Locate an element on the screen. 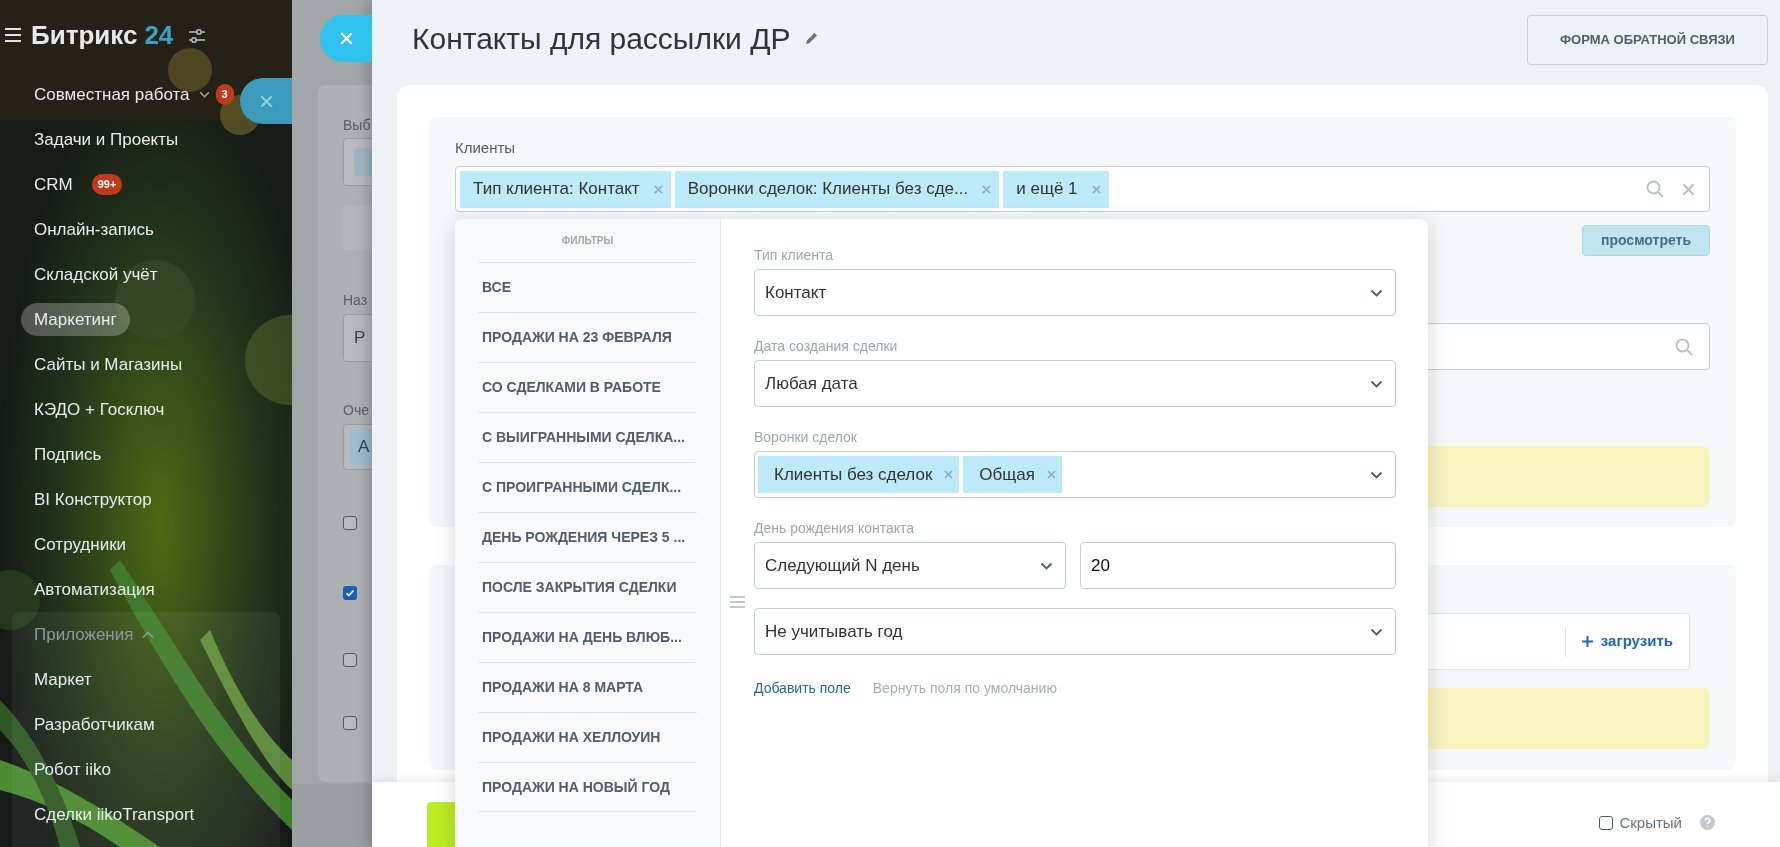 This screenshot has width=1780, height=847. menu-item: Подпись is located at coordinates (68, 454).